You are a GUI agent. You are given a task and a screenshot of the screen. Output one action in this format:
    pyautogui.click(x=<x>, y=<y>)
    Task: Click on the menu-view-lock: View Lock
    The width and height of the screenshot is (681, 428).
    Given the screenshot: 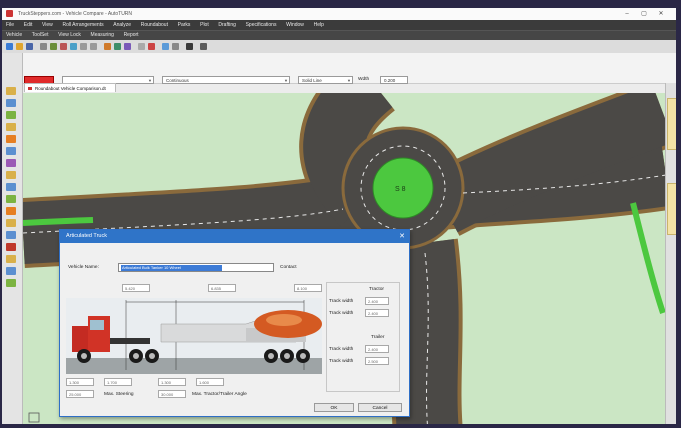 What is the action you would take?
    pyautogui.click(x=69, y=35)
    